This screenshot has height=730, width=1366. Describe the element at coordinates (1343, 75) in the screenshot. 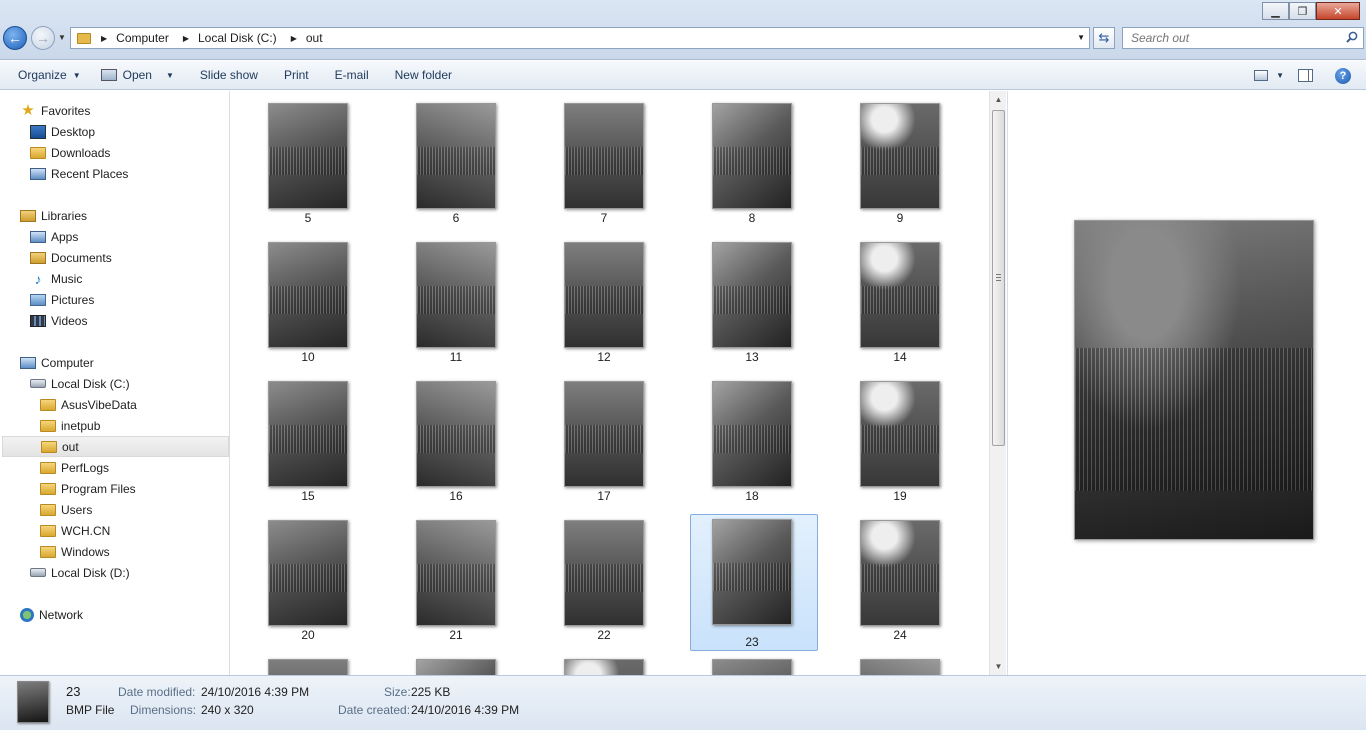

I see `help-icon: ?` at that location.